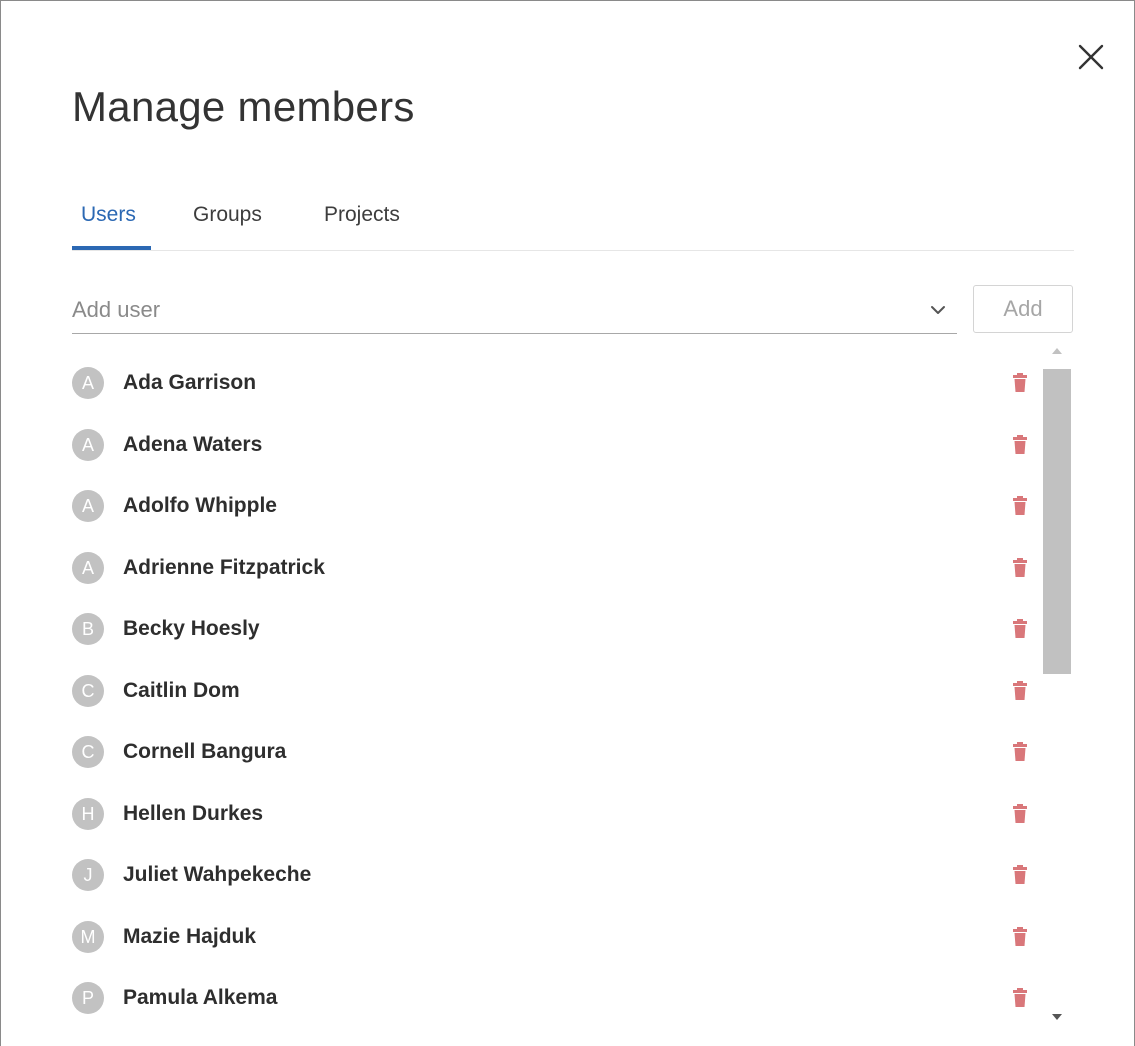 This screenshot has height=1046, width=1135. I want to click on add-user-row: Add, so click(573, 310).